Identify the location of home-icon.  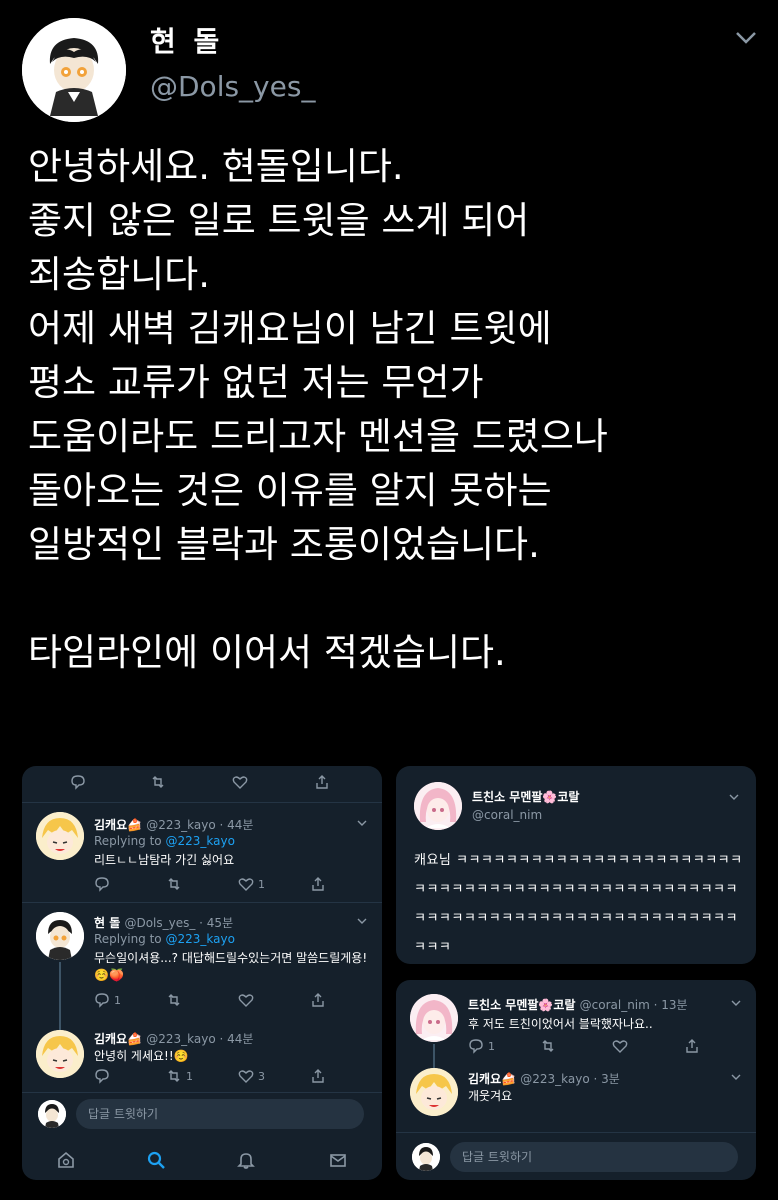
(66, 1160).